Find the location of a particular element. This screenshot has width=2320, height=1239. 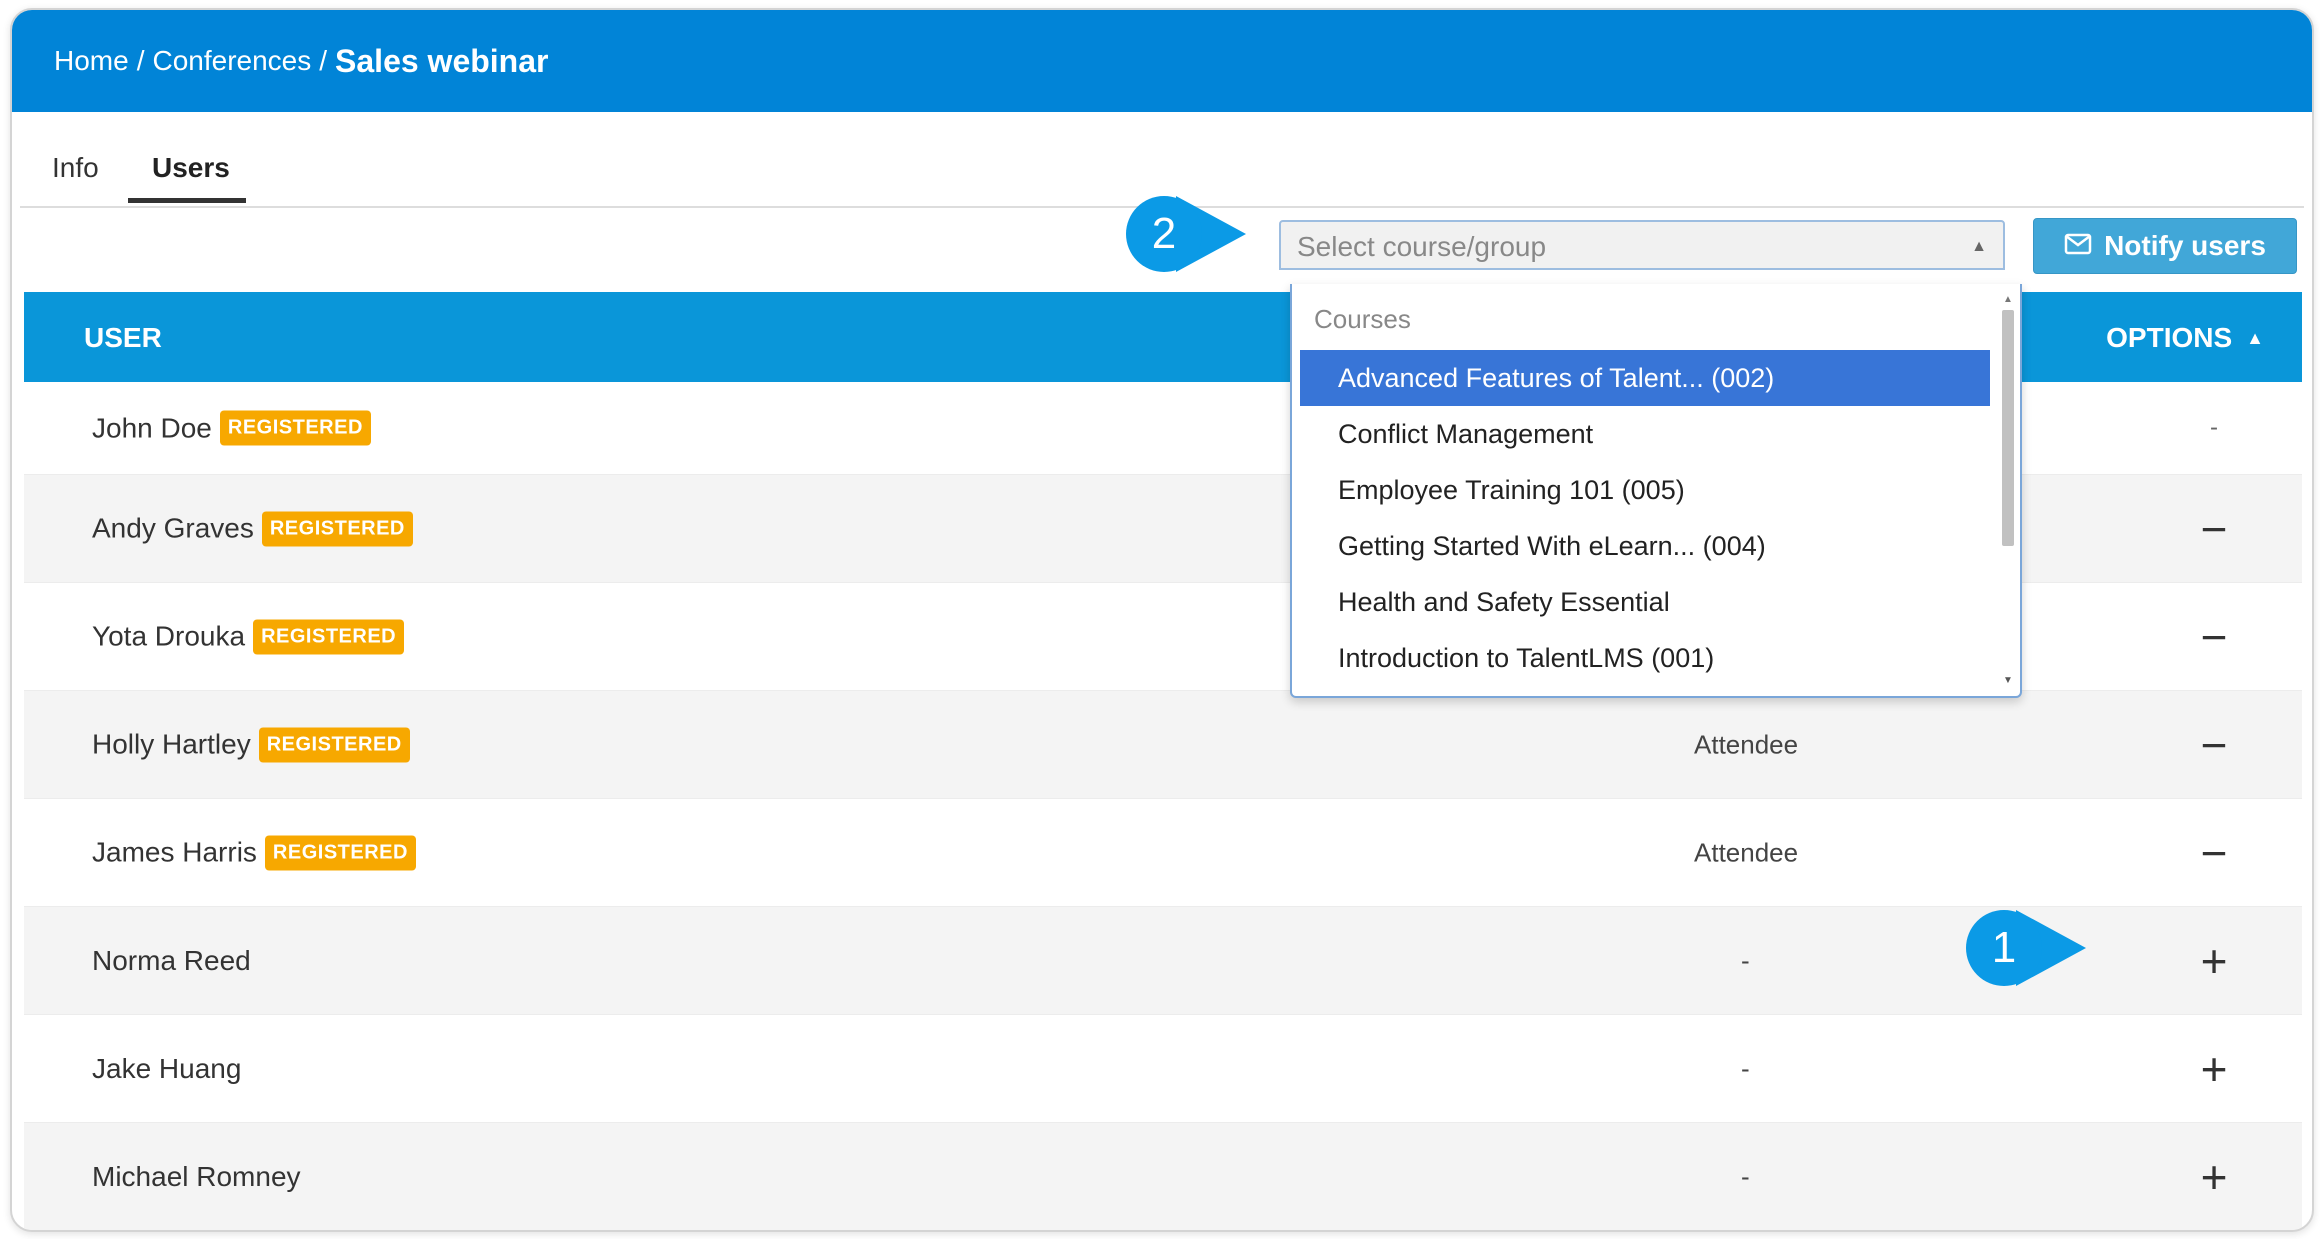

table-row: Norma Reed - + is located at coordinates (1163, 961).